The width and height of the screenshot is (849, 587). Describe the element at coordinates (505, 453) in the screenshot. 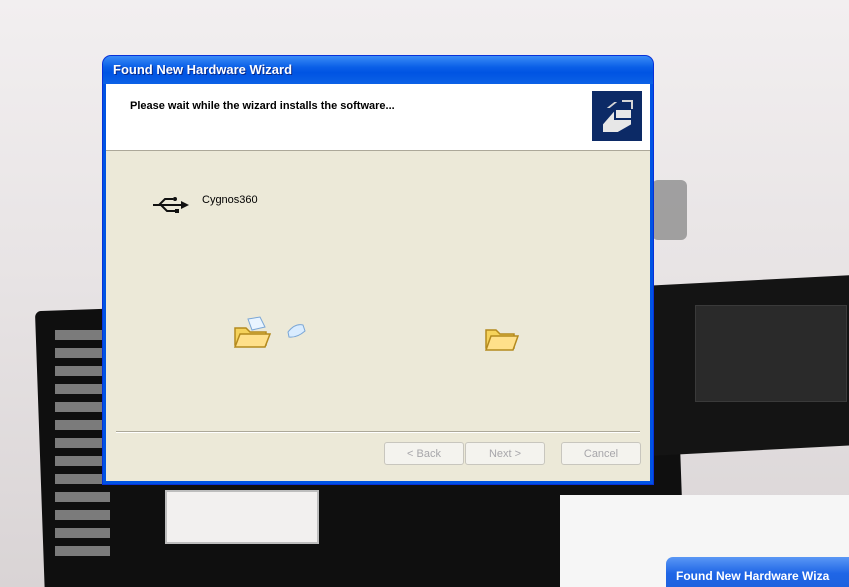

I see `next-button: Next >` at that location.